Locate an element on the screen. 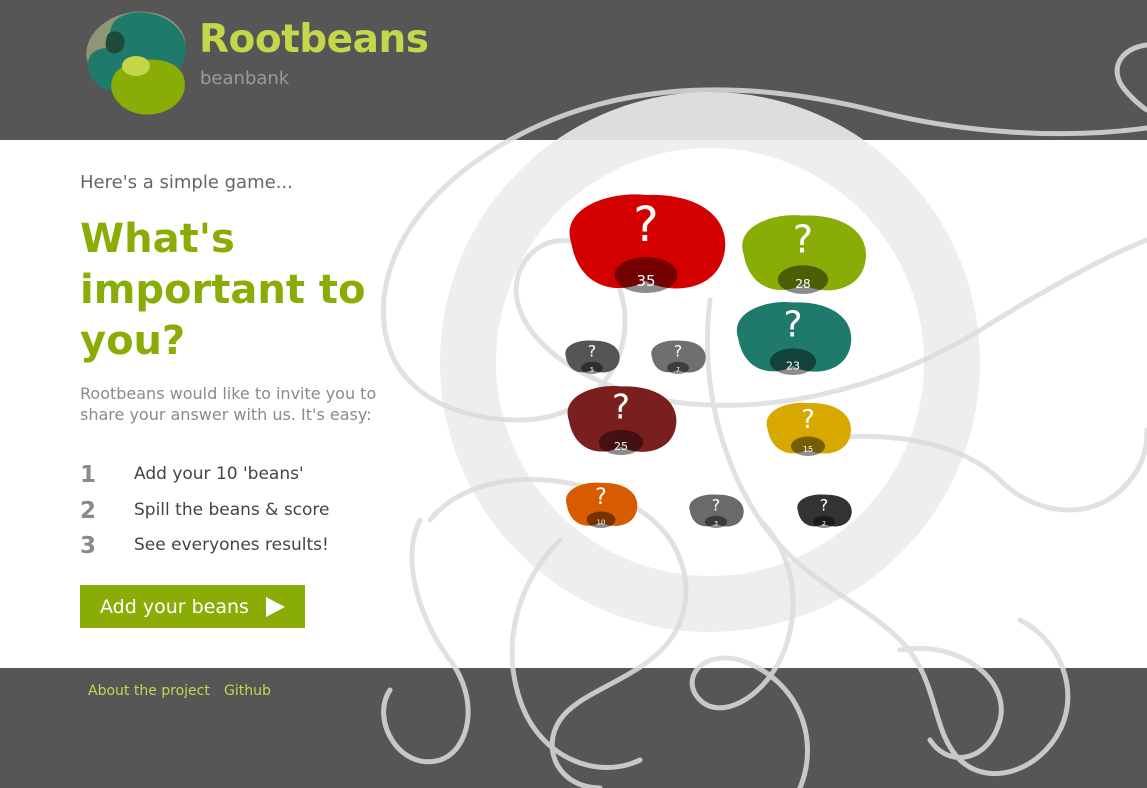 The image size is (1147, 788). bean-9: ?3 is located at coordinates (716, 511).